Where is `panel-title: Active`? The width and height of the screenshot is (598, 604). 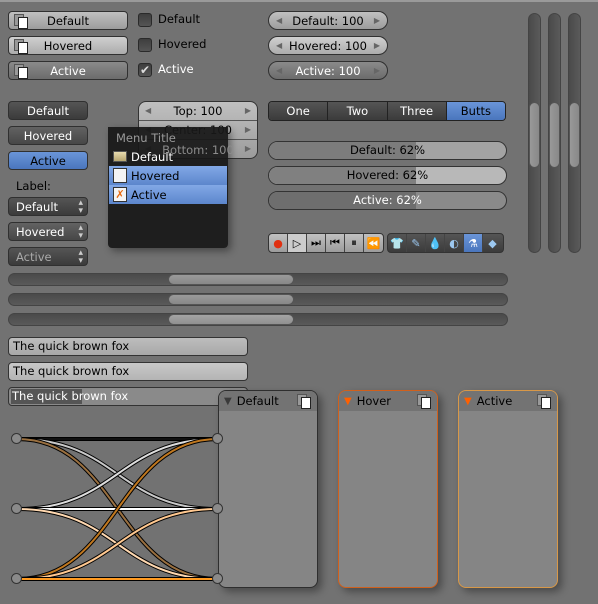 panel-title: Active is located at coordinates (494, 401).